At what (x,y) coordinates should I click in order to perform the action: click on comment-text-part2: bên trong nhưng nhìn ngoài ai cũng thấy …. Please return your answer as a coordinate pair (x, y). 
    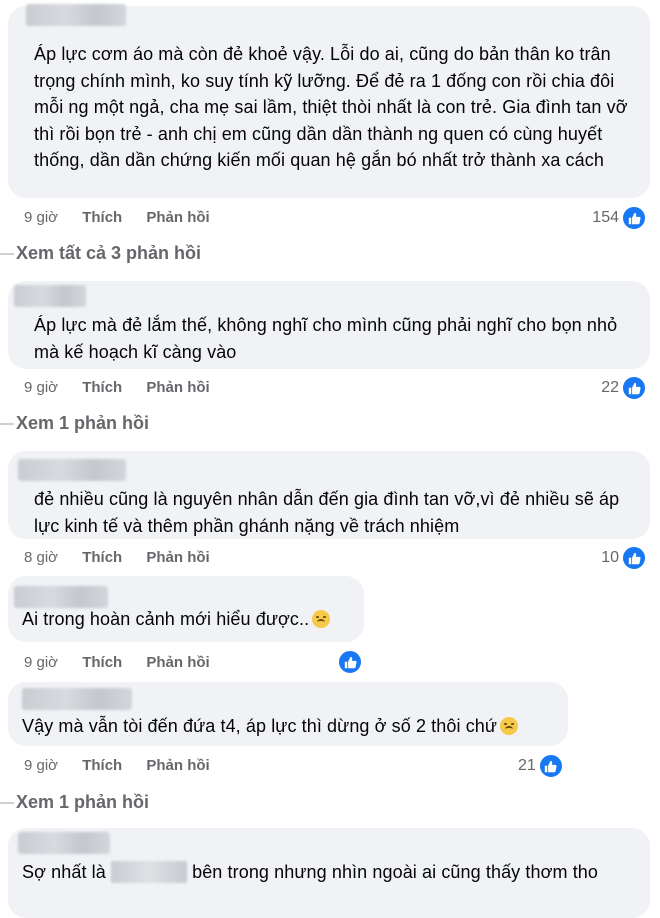
    Looking at the image, I should click on (395, 872).